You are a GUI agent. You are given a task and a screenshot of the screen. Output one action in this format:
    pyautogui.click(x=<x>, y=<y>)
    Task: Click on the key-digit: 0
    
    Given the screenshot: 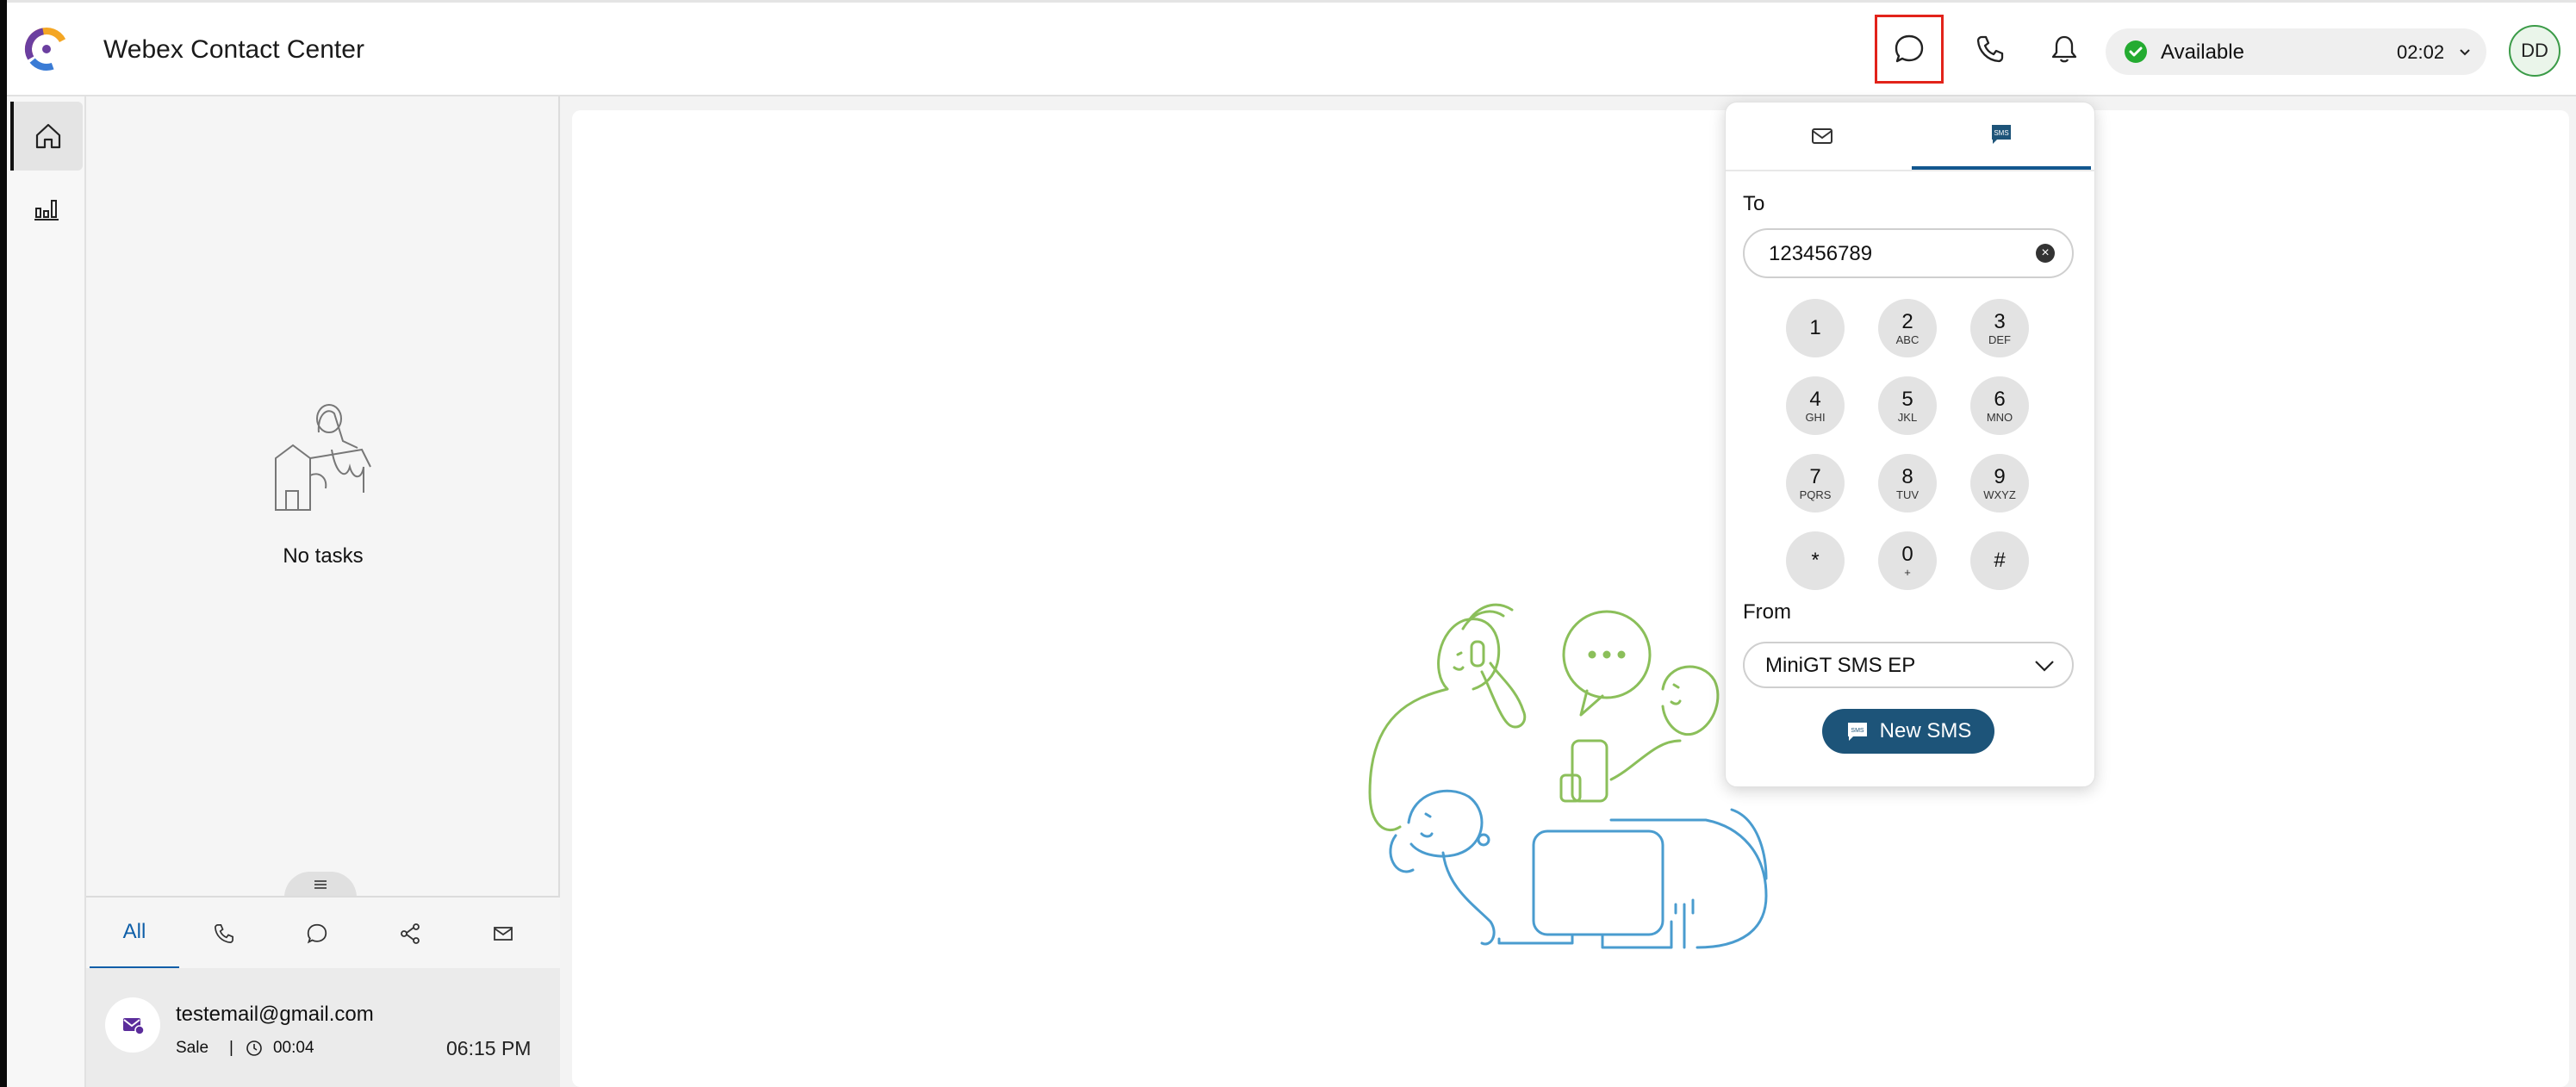 What is the action you would take?
    pyautogui.click(x=1907, y=554)
    